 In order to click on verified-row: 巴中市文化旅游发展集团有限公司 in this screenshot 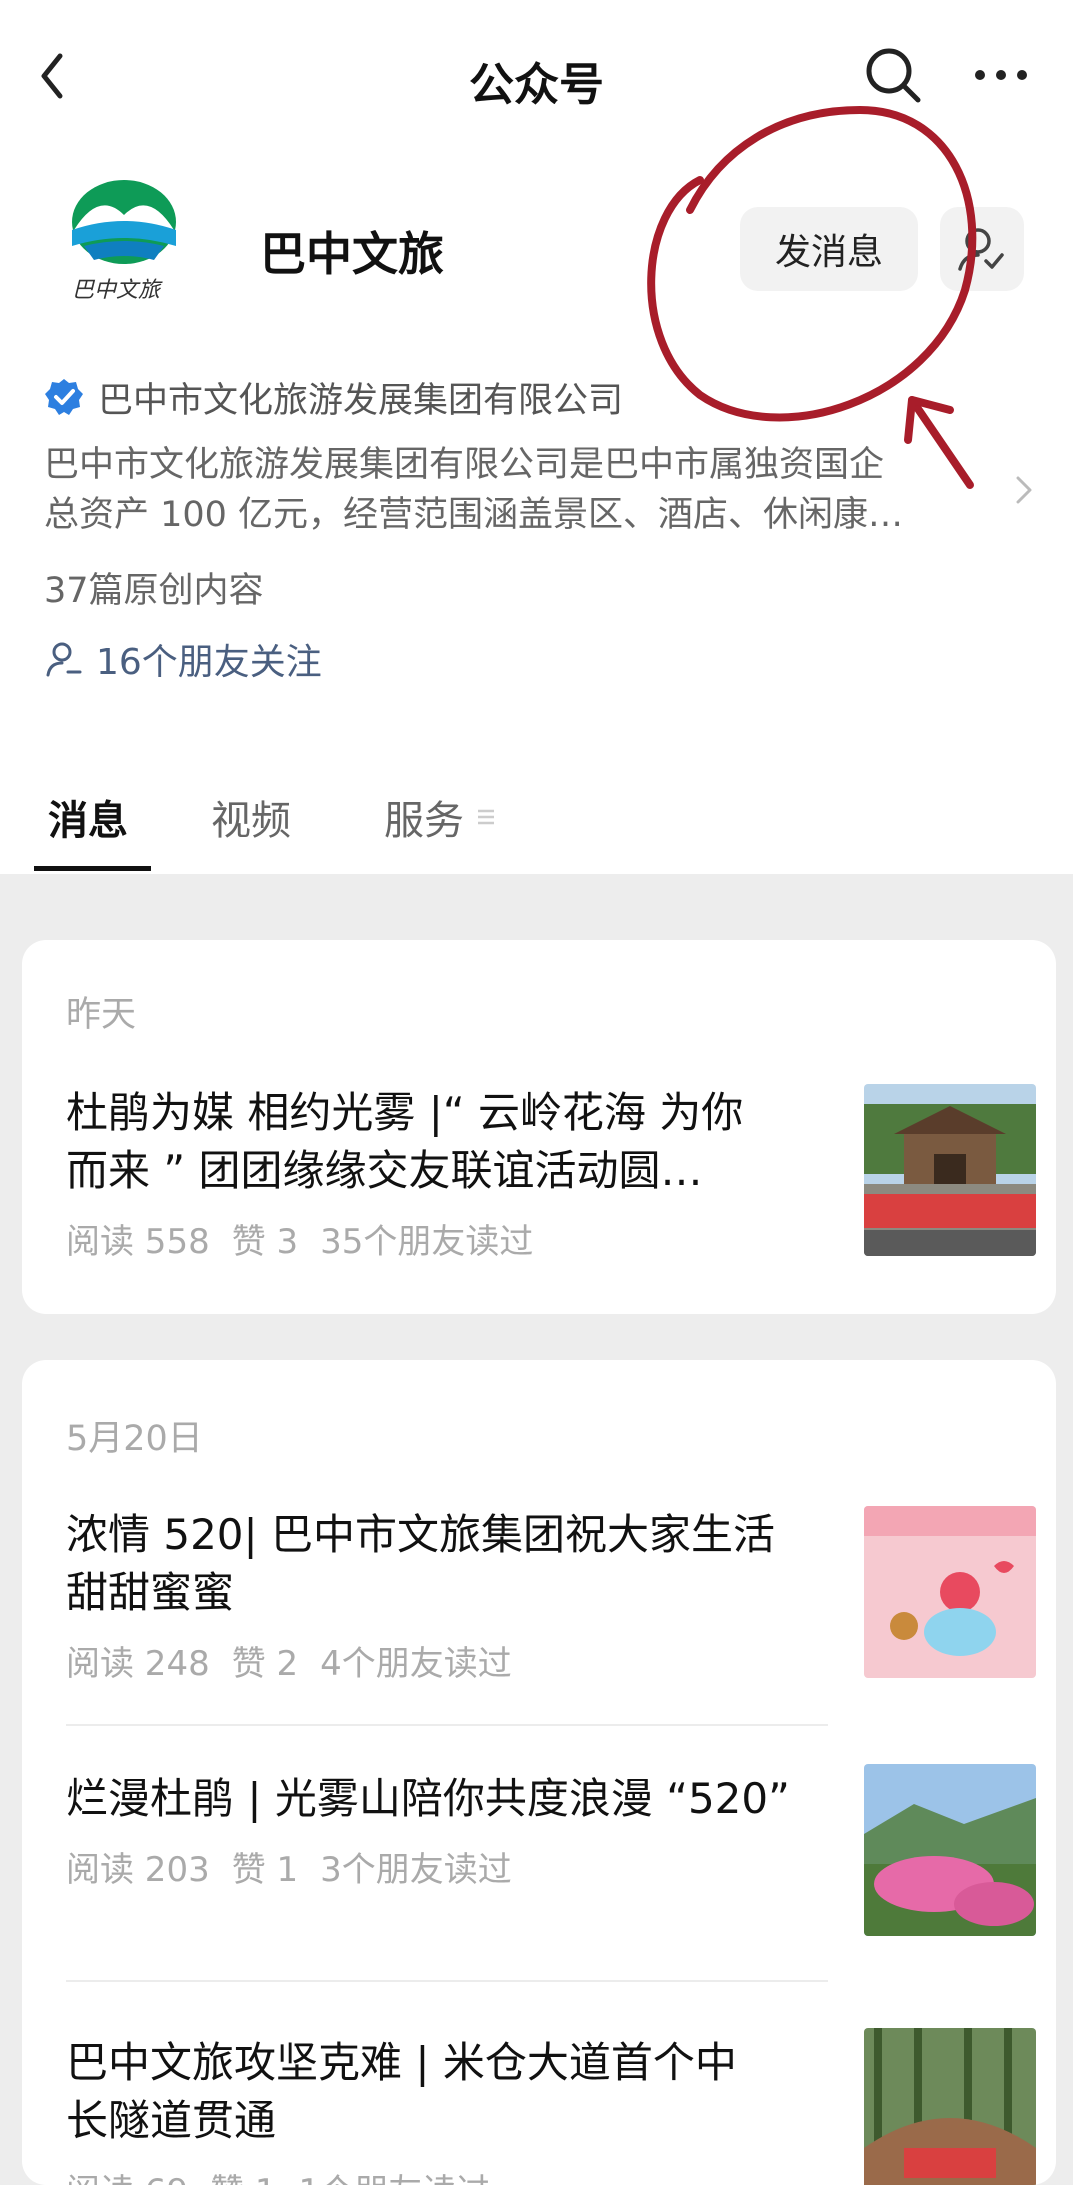, I will do `click(333, 397)`.